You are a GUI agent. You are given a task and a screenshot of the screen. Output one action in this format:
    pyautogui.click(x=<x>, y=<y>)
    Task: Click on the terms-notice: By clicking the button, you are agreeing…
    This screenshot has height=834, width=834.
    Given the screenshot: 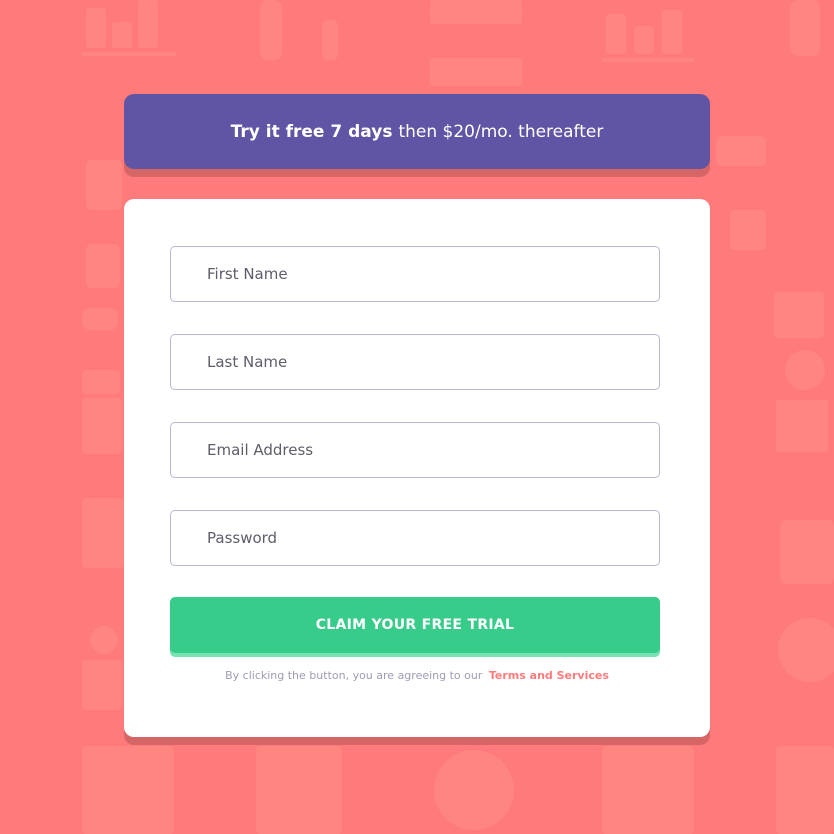 What is the action you would take?
    pyautogui.click(x=417, y=675)
    